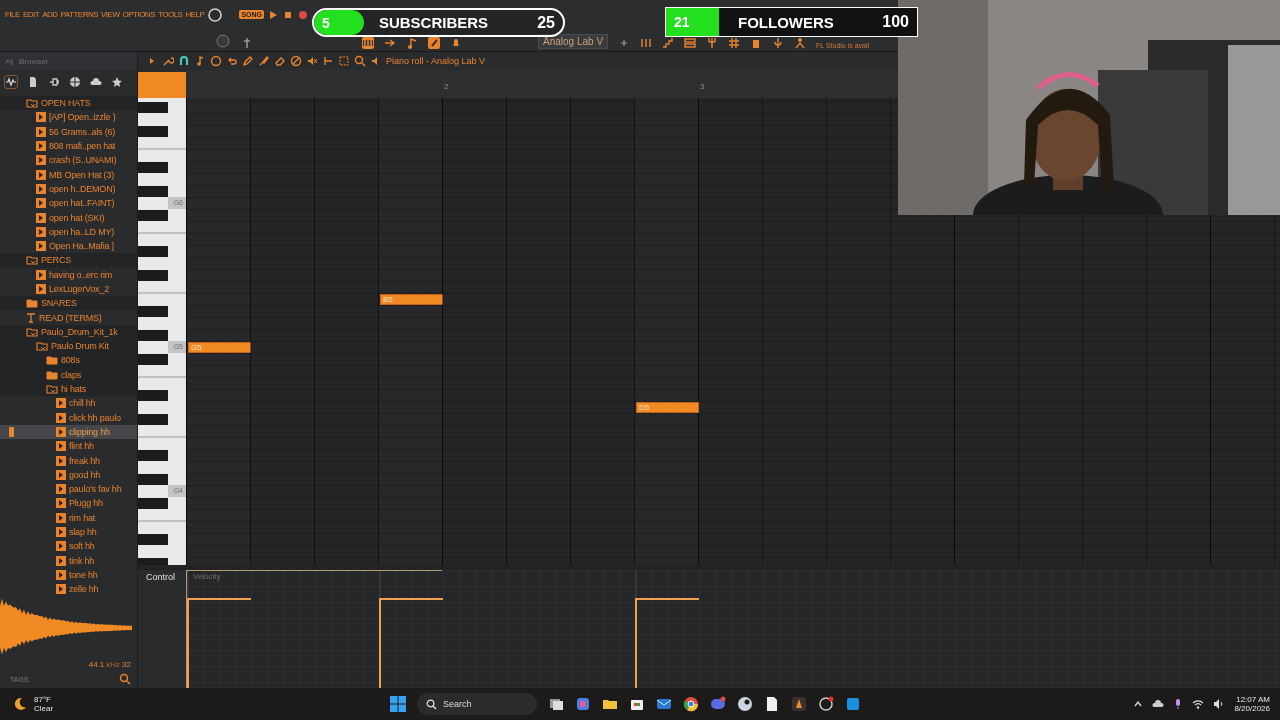 Image resolution: width=1280 pixels, height=720 pixels. Describe the element at coordinates (31, 15) in the screenshot. I see `menu-item: EDIT` at that location.